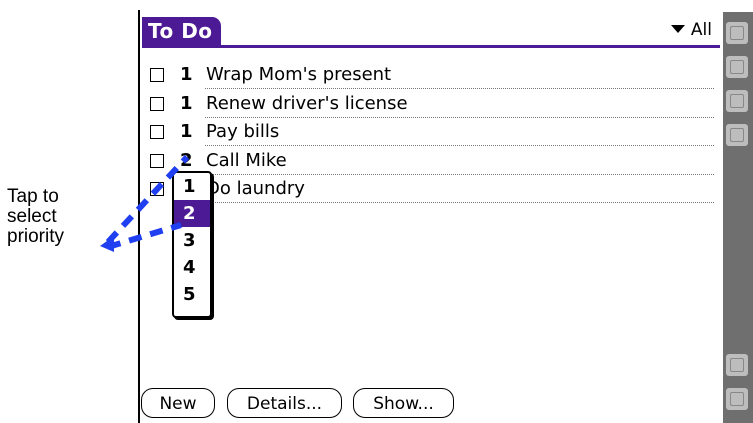 The image size is (753, 423). Describe the element at coordinates (145, 203) in the screenshot. I see `annotation-arrows` at that location.